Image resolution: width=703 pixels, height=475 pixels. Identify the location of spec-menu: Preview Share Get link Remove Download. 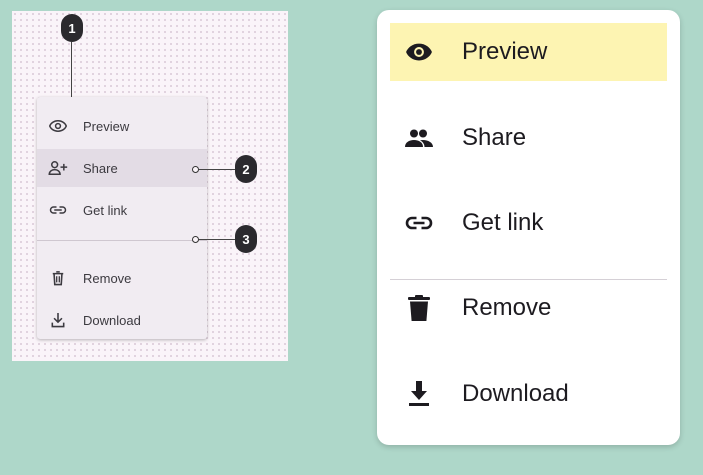
(122, 218).